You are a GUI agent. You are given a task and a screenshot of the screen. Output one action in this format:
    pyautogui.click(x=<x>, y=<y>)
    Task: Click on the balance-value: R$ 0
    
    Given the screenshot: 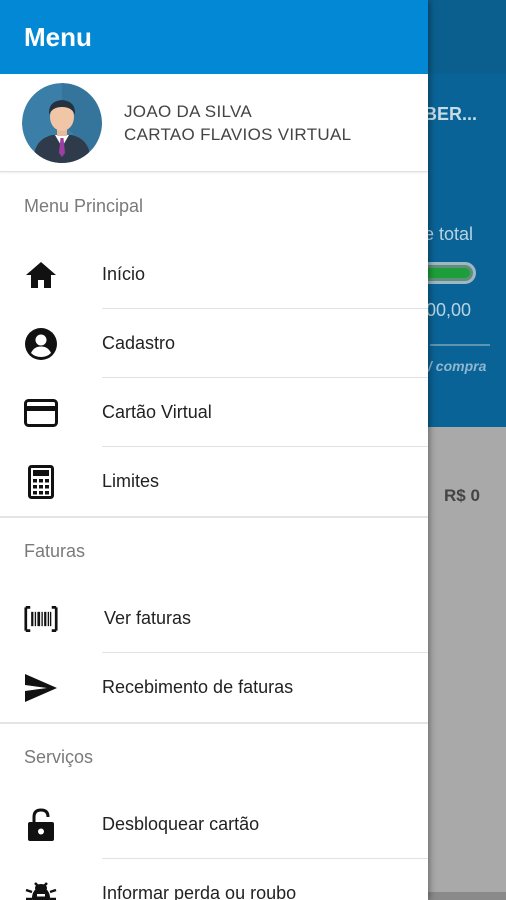 What is the action you would take?
    pyautogui.click(x=462, y=495)
    